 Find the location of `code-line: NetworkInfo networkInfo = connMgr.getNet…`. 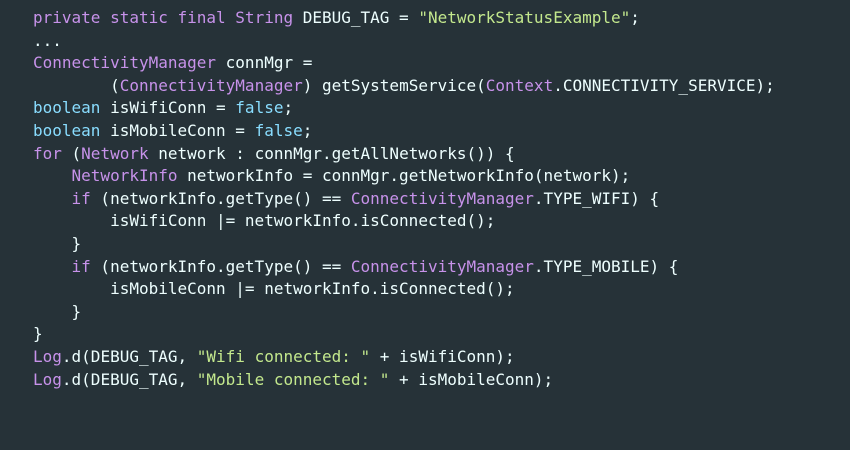

code-line: NetworkInfo networkInfo = connMgr.getNet… is located at coordinates (441, 176).